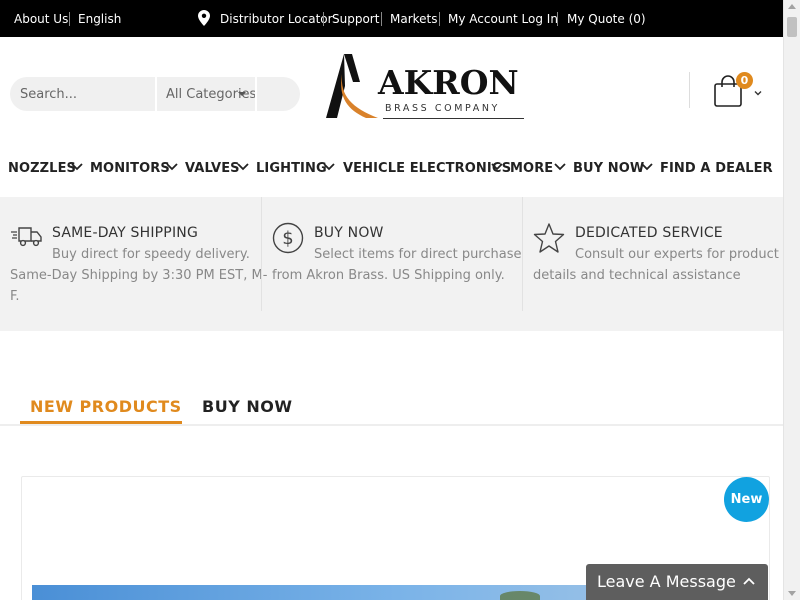 This screenshot has height=600, width=800. Describe the element at coordinates (279, 94) in the screenshot. I see `search-button` at that location.